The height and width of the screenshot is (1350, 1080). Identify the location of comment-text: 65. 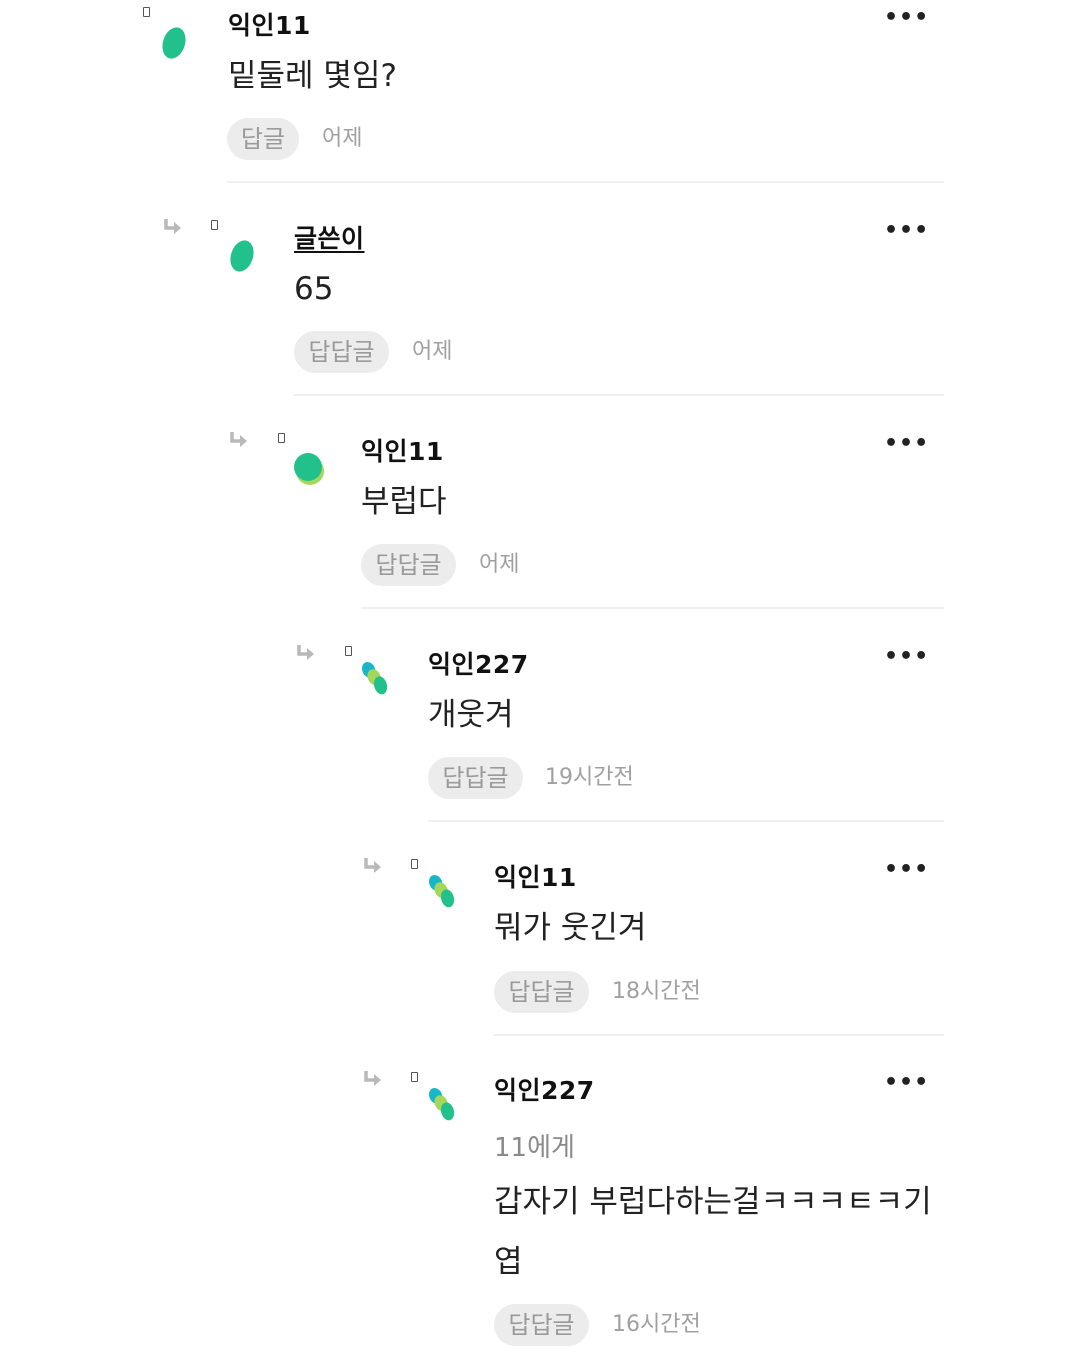
(314, 289).